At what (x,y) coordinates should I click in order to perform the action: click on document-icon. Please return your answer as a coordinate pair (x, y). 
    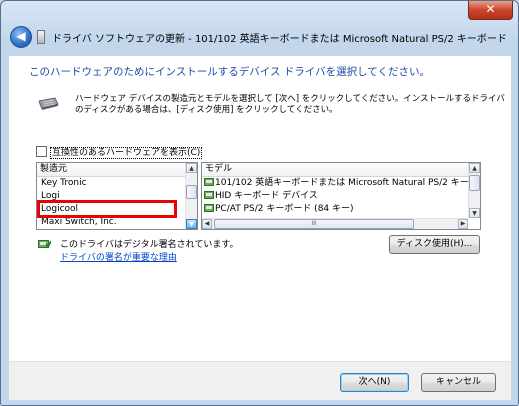
    Looking at the image, I should click on (41, 37).